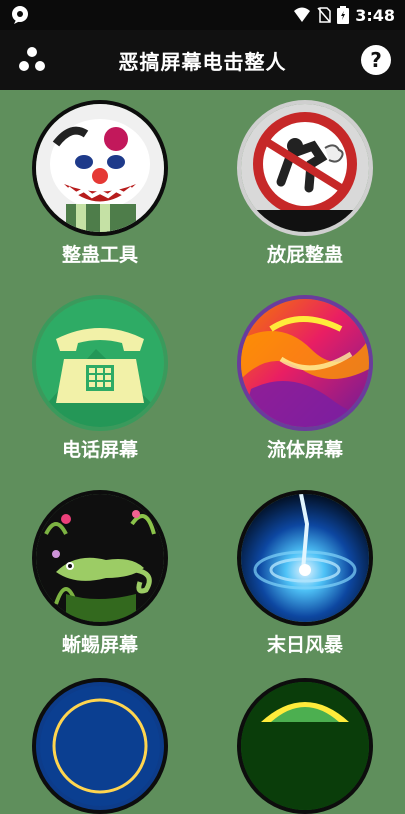 The image size is (405, 814). Describe the element at coordinates (100, 558) in the screenshot. I see `lizard-icon` at that location.